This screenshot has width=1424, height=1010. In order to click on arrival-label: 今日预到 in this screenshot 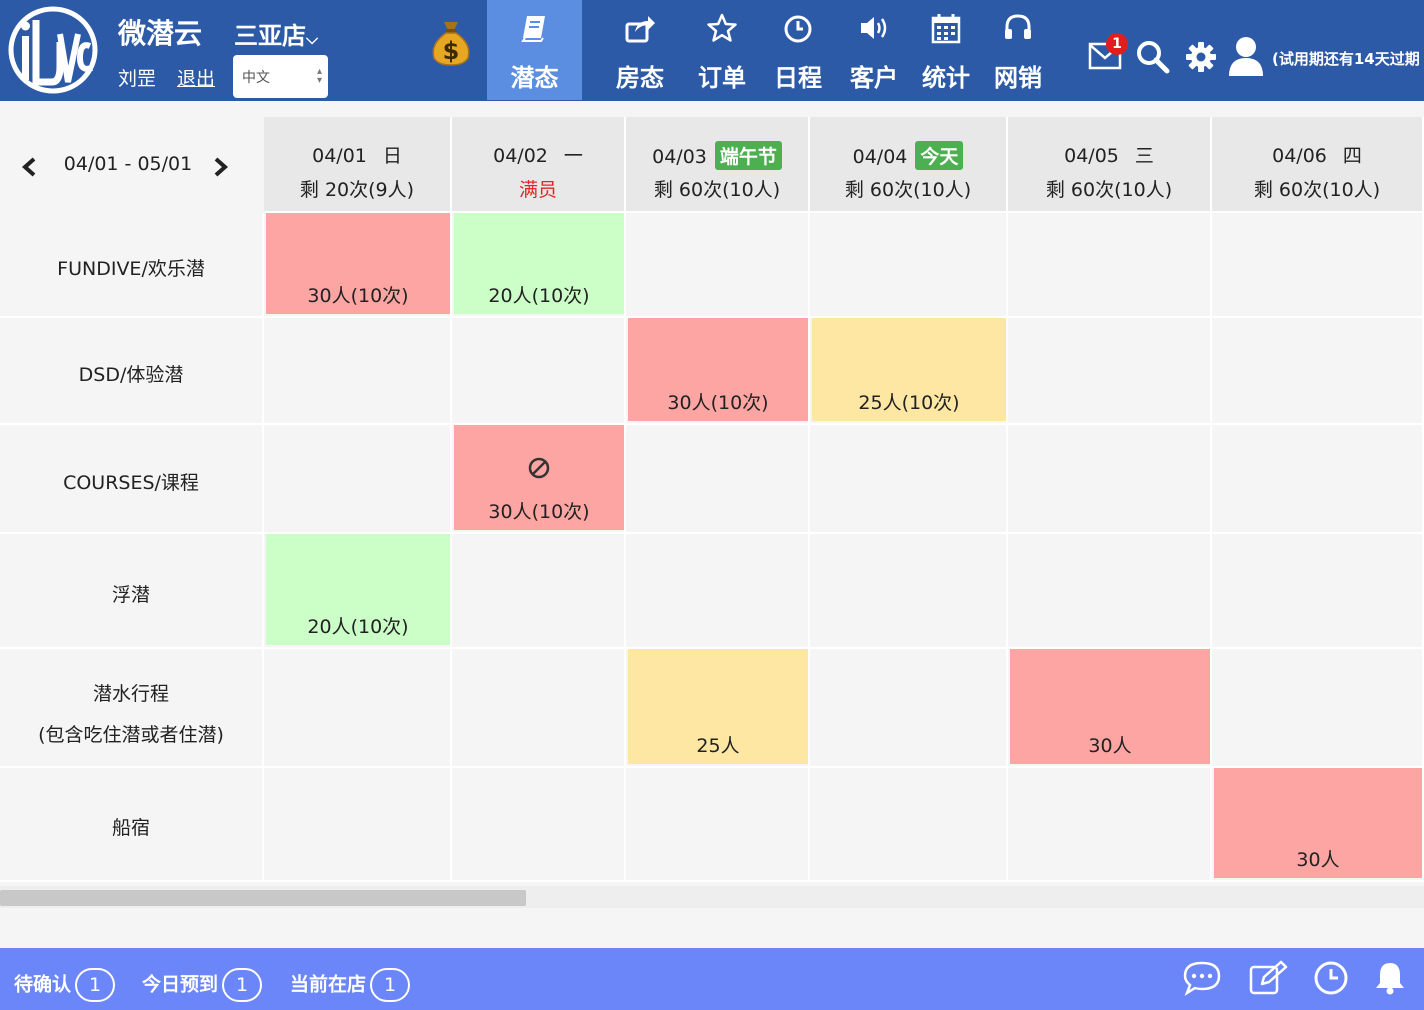, I will do `click(180, 984)`.